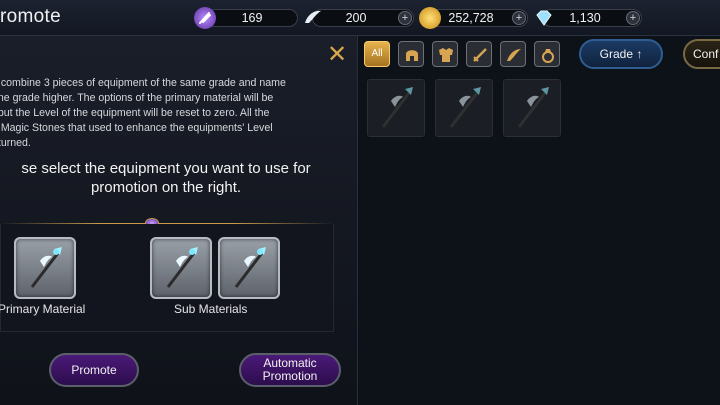 The height and width of the screenshot is (405, 720). What do you see at coordinates (585, 18) in the screenshot?
I see `resource-value: 1,130` at bounding box center [585, 18].